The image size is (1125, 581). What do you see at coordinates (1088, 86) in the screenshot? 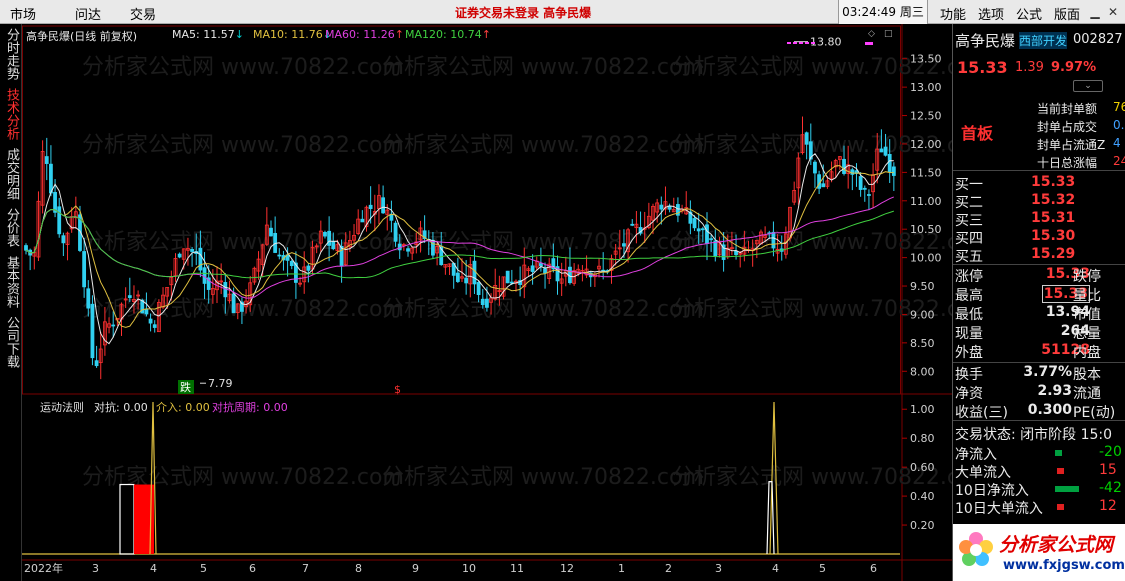
I see `expand-icon: ⌄` at bounding box center [1088, 86].